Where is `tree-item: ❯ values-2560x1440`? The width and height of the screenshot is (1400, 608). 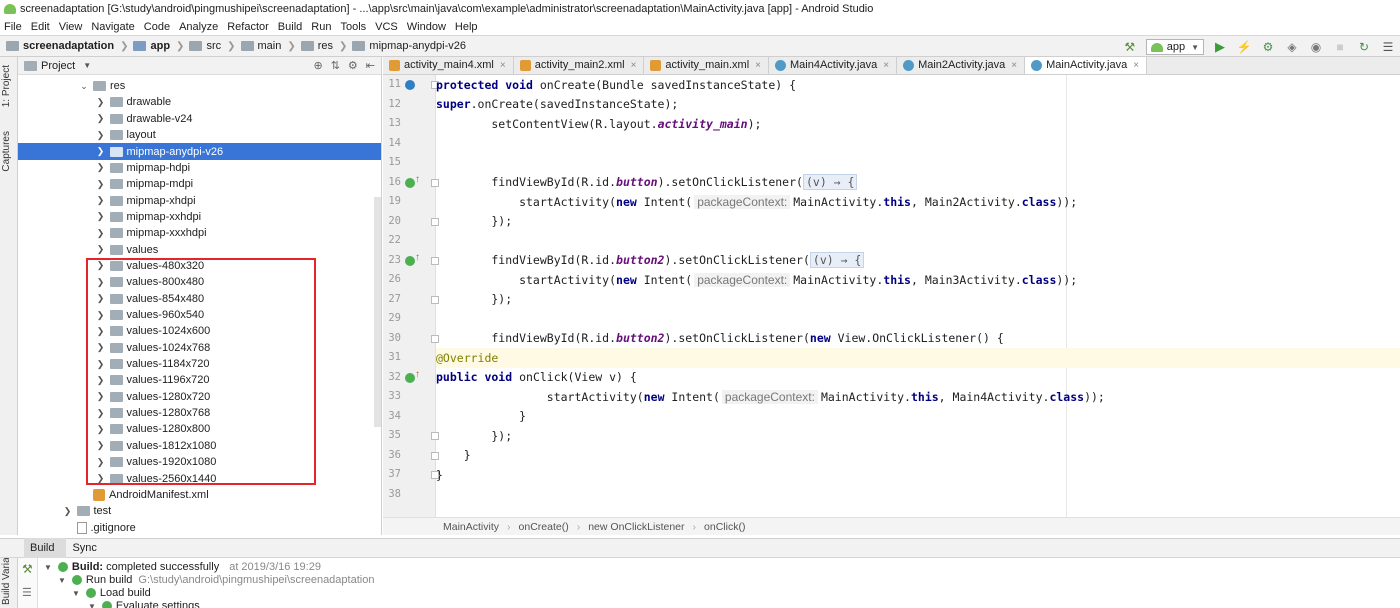 tree-item: ❯ values-2560x1440 is located at coordinates (199, 478).